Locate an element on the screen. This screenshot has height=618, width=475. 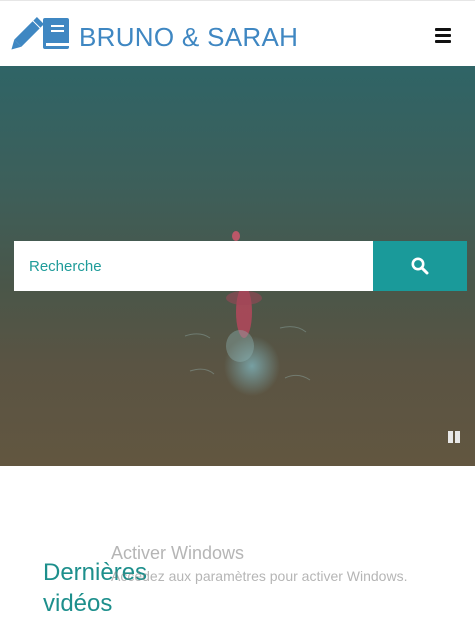
pause-icon is located at coordinates (454, 438).